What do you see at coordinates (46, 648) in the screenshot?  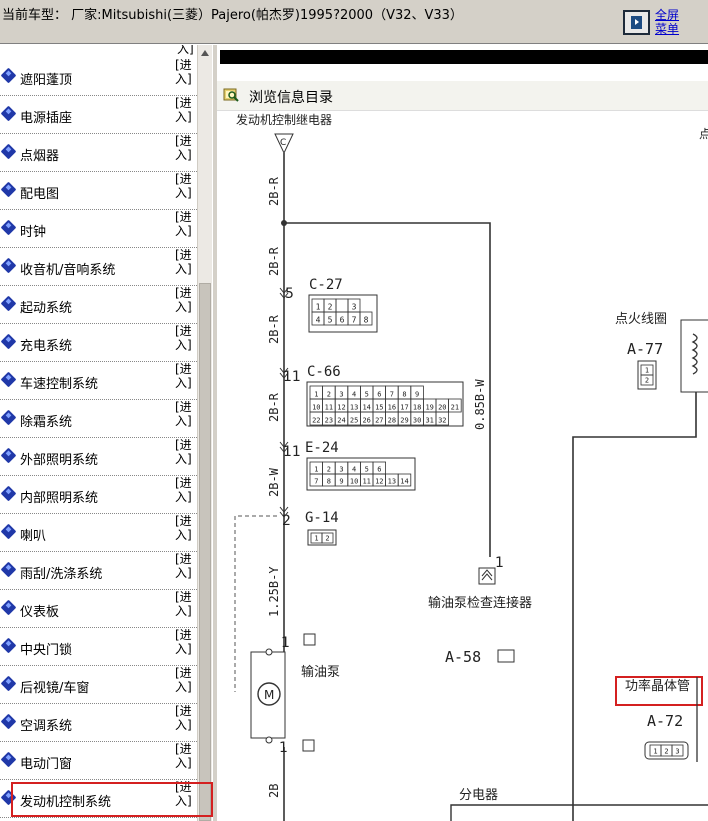 I see `menu-item-label: 中央门锁` at bounding box center [46, 648].